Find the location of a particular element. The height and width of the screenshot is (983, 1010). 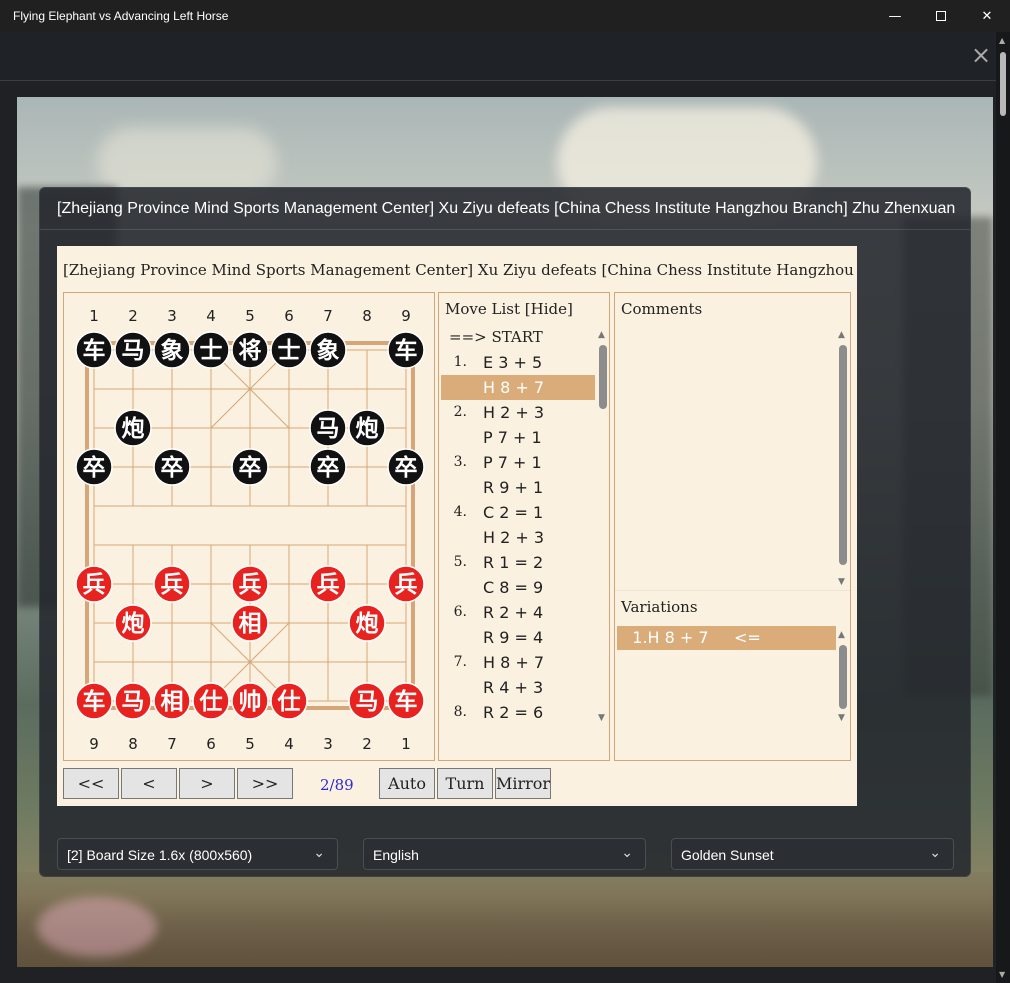

board-size-select: [2] Board Size 1.6x (800x560) ⌄ is located at coordinates (197, 854).